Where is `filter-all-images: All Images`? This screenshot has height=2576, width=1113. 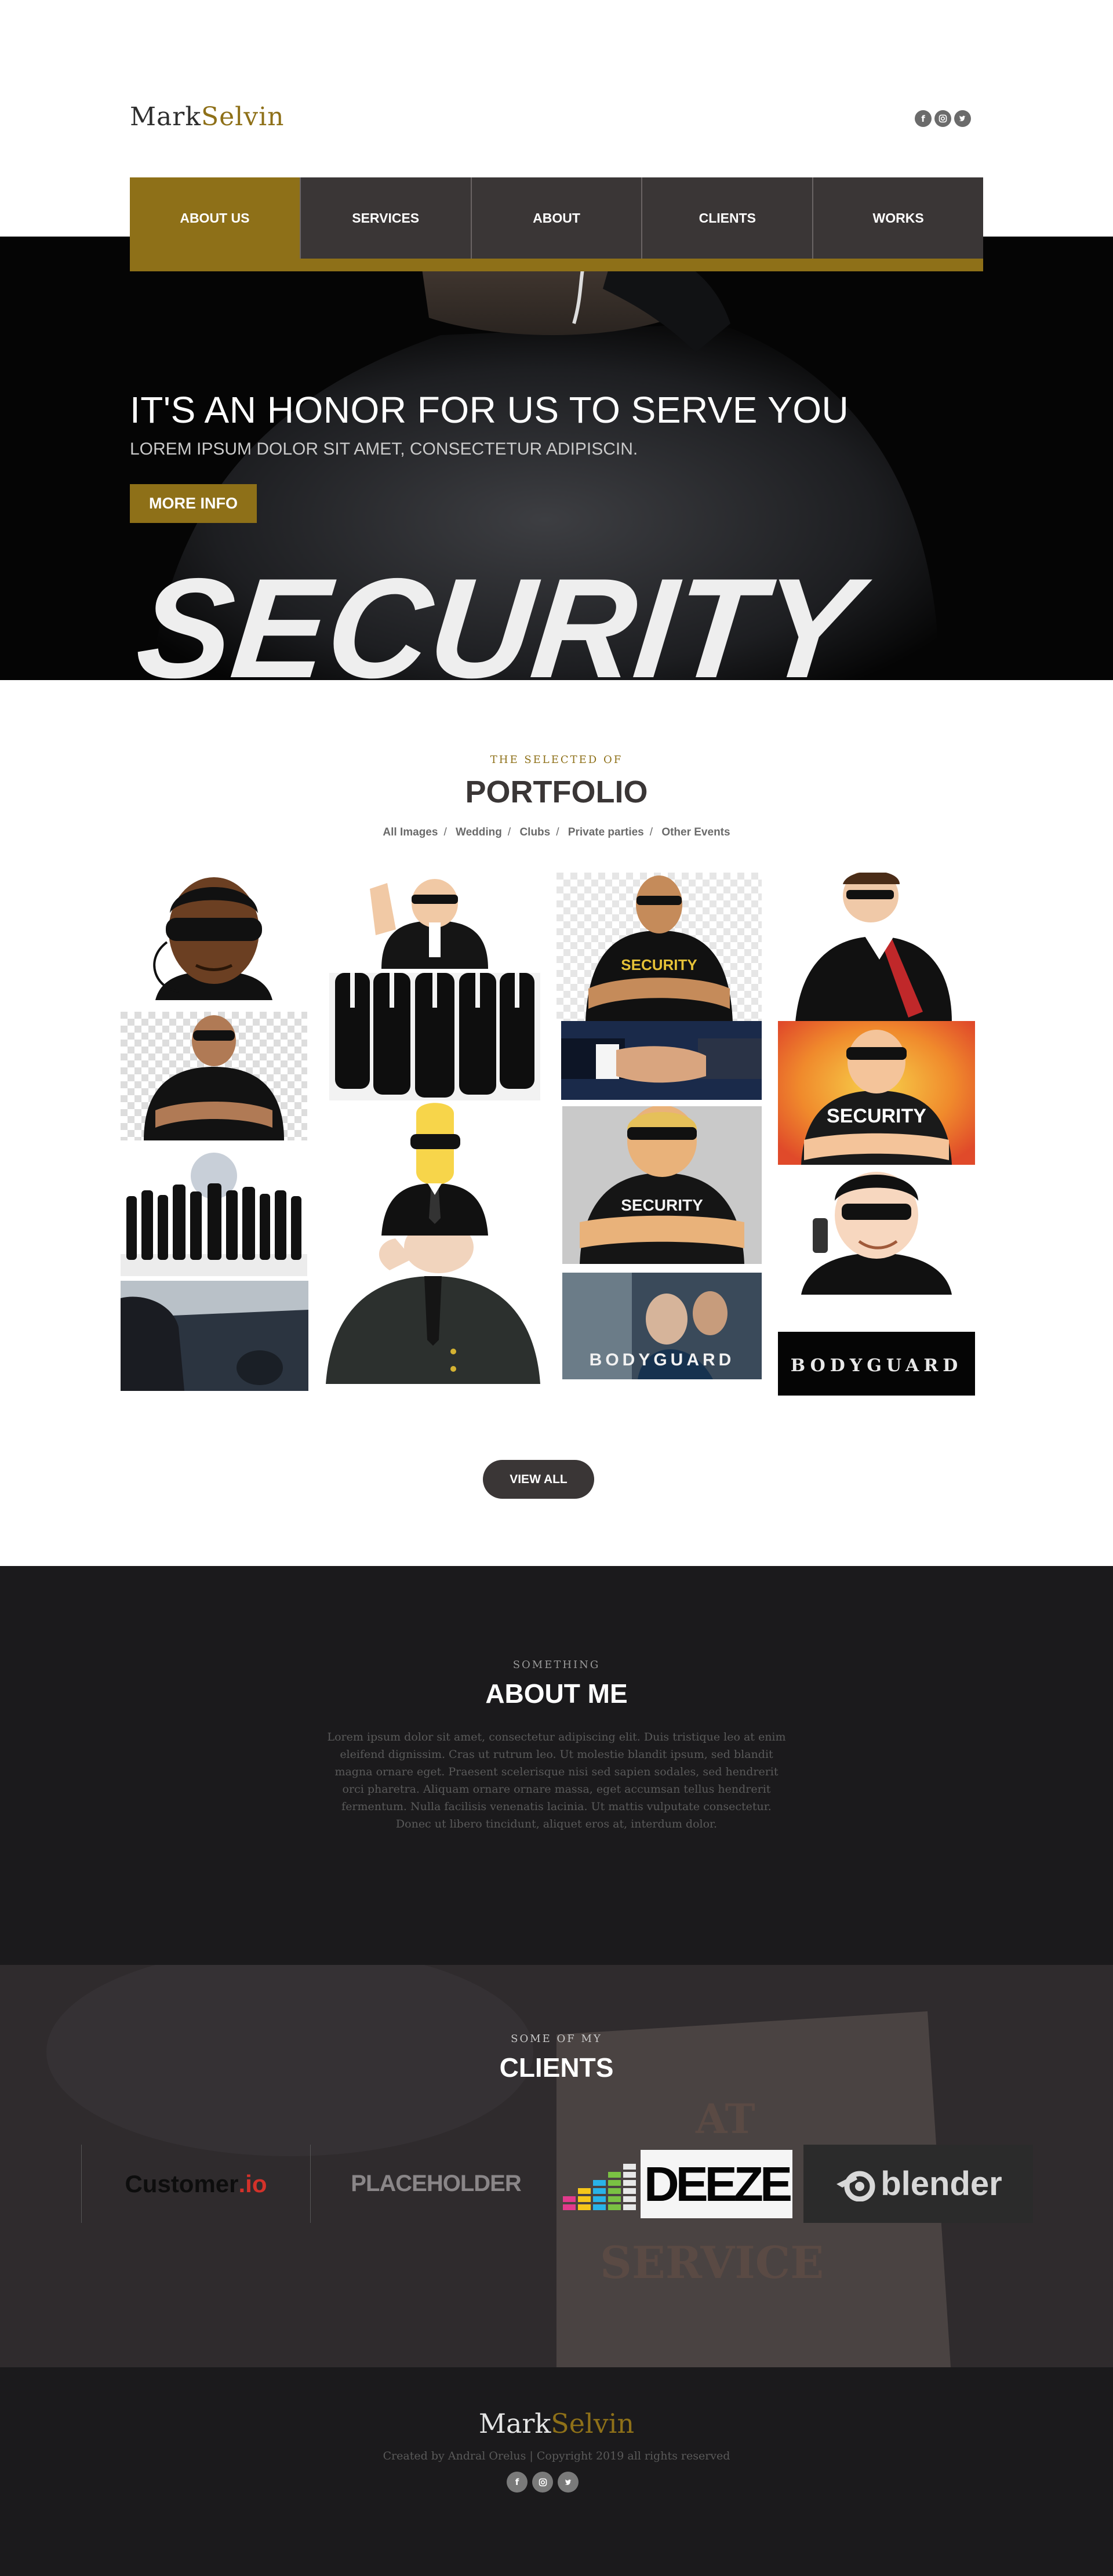
filter-all-images: All Images is located at coordinates (410, 832).